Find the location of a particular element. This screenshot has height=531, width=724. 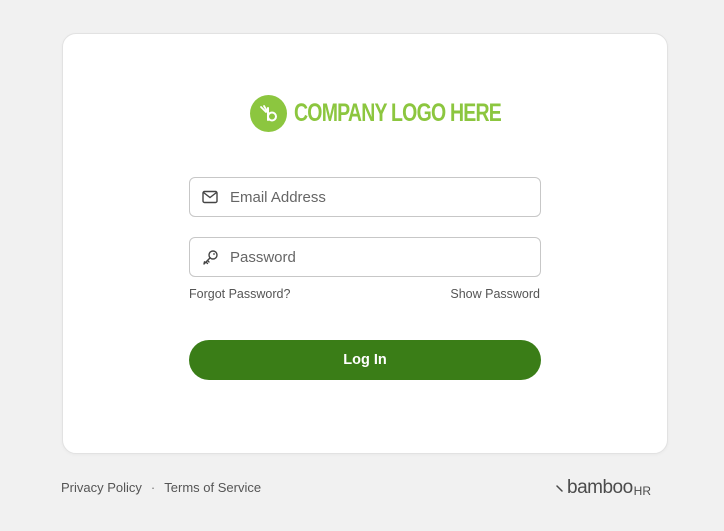

bamboohr-logo: bamboo HR is located at coordinates (603, 488).